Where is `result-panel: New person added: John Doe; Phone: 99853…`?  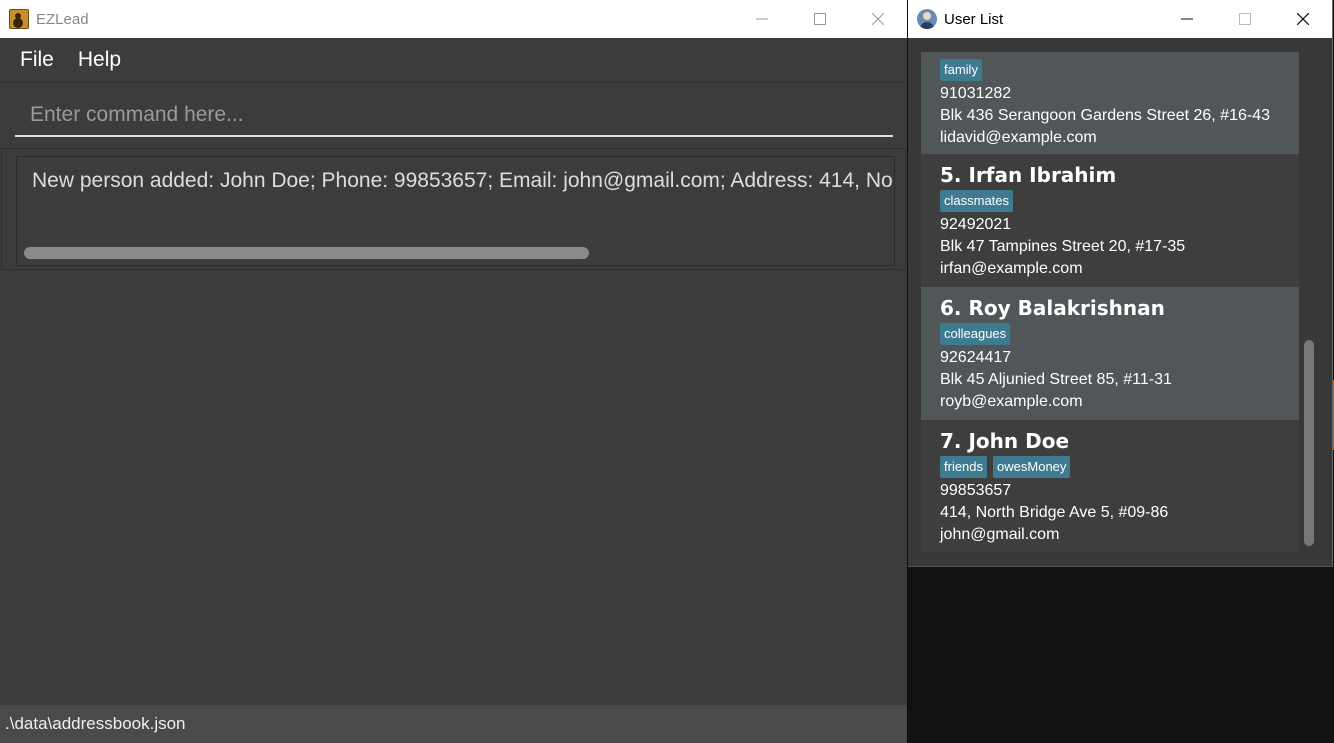
result-panel: New person added: John Doe; Phone: 99853… is located at coordinates (453, 209).